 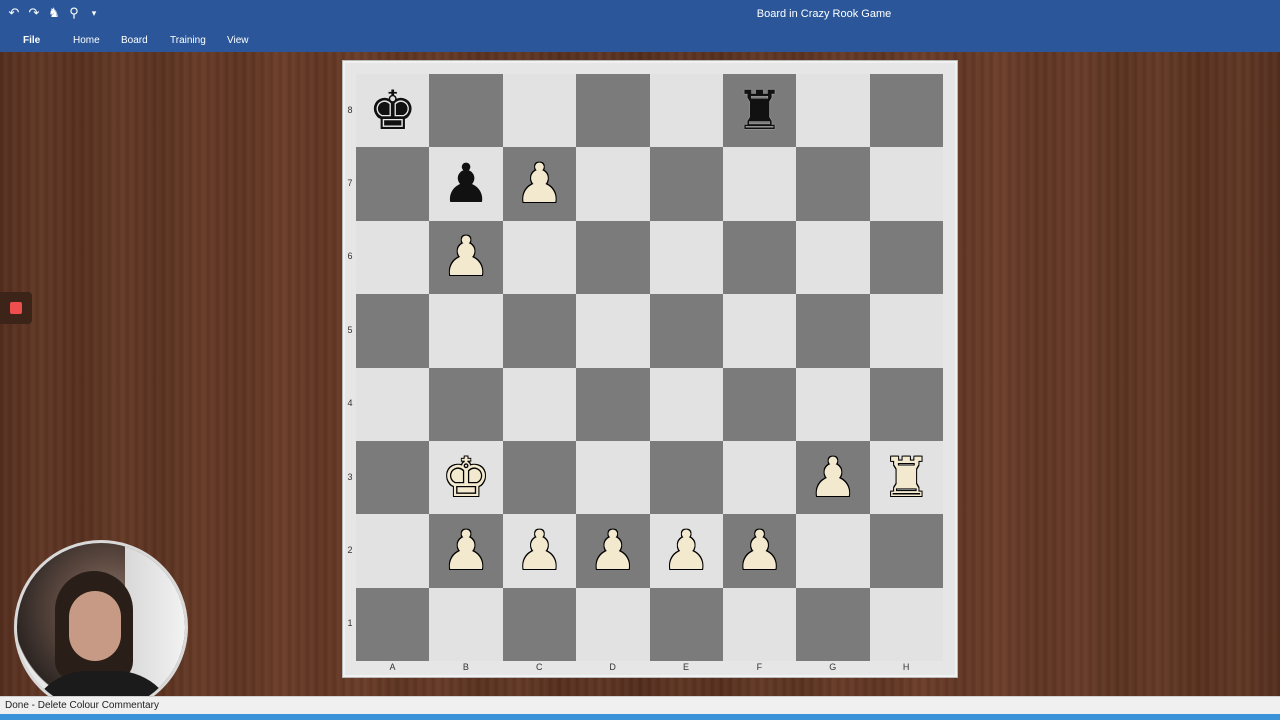 I want to click on square-a3, so click(x=393, y=477).